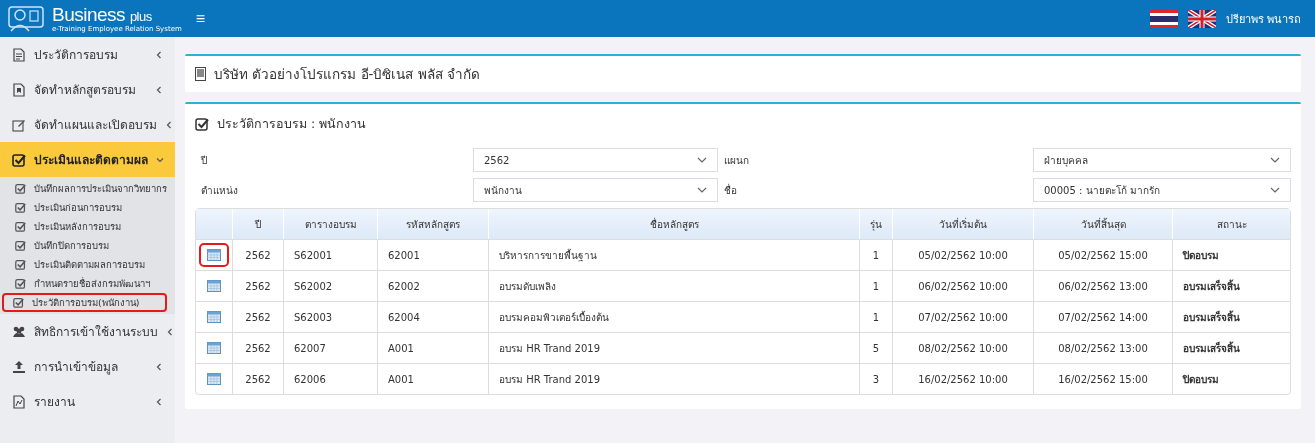 The image size is (1315, 443). Describe the element at coordinates (1163, 18) in the screenshot. I see `thai-flag-icon` at that location.